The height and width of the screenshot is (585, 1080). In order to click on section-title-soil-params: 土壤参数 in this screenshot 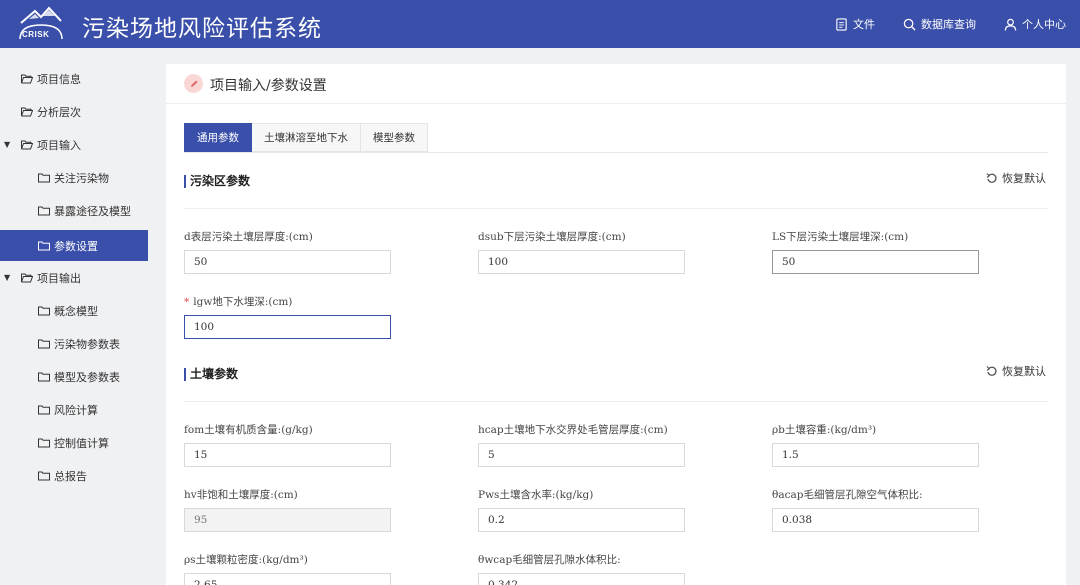, I will do `click(211, 374)`.